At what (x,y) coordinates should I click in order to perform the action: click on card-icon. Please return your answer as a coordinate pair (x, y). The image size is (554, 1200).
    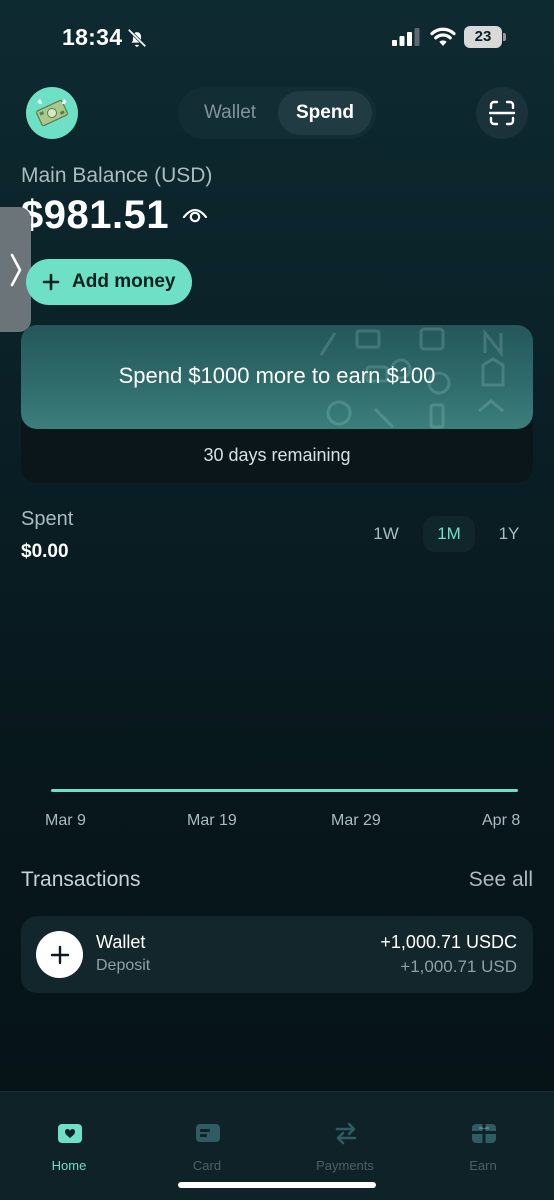
    Looking at the image, I should click on (208, 1133).